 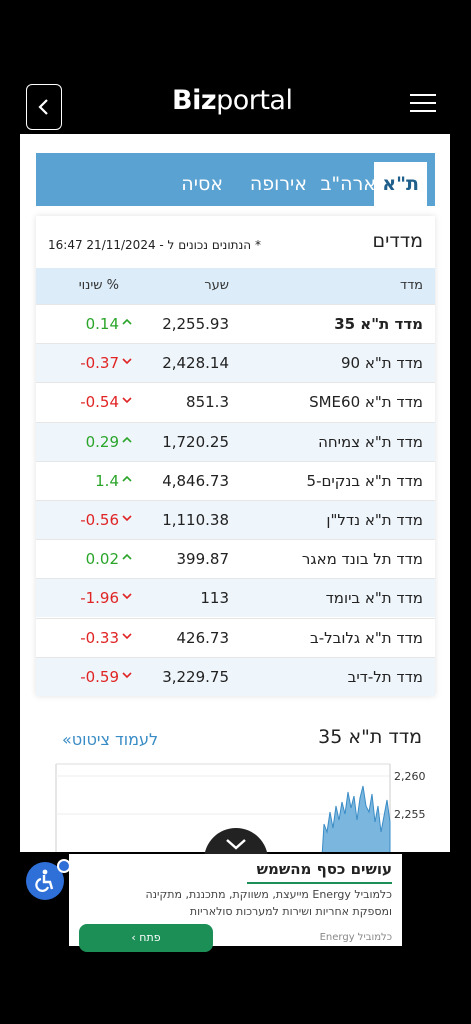 What do you see at coordinates (362, 559) in the screenshot?
I see `index-name: מדד תל בונד מאגר` at bounding box center [362, 559].